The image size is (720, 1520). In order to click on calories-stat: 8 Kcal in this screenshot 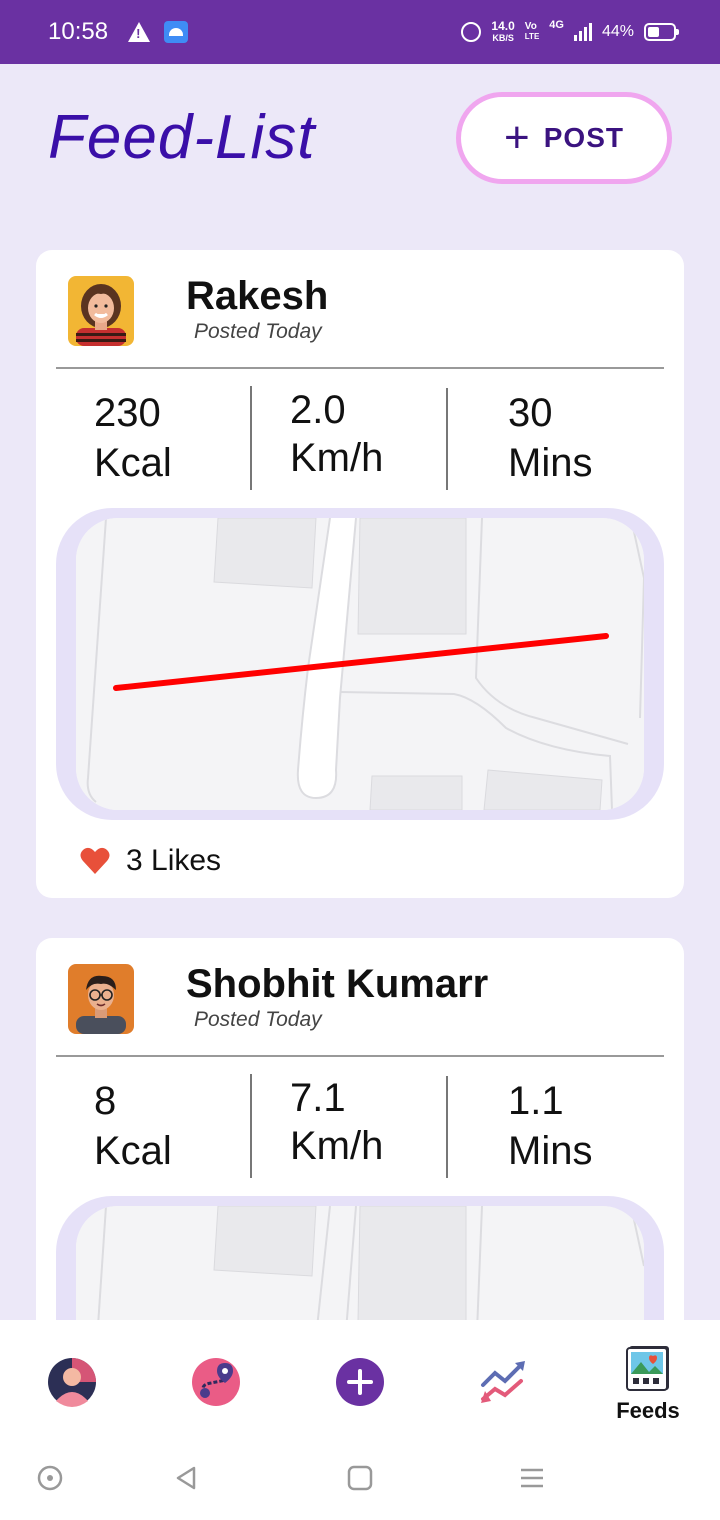, I will do `click(153, 1127)`.